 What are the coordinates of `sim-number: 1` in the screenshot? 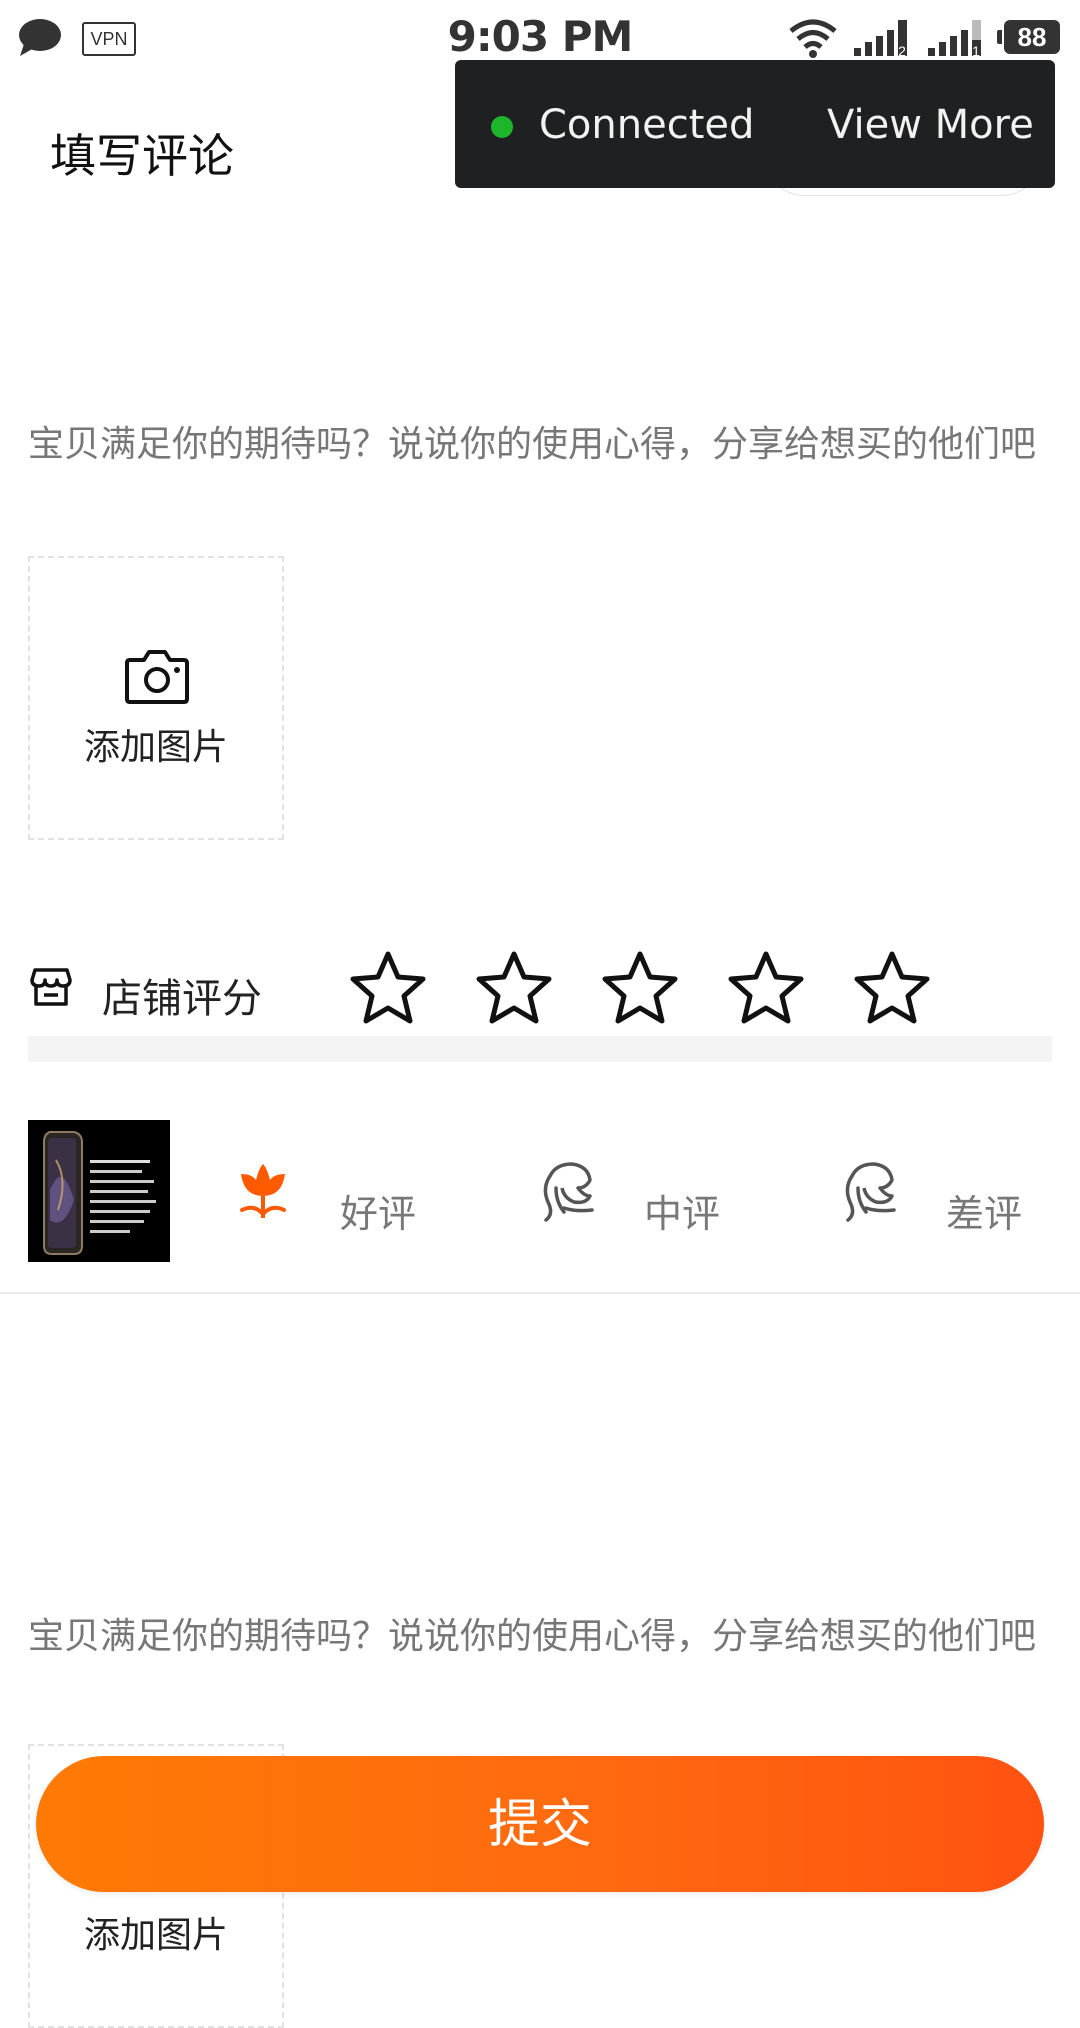 It's located at (976, 50).